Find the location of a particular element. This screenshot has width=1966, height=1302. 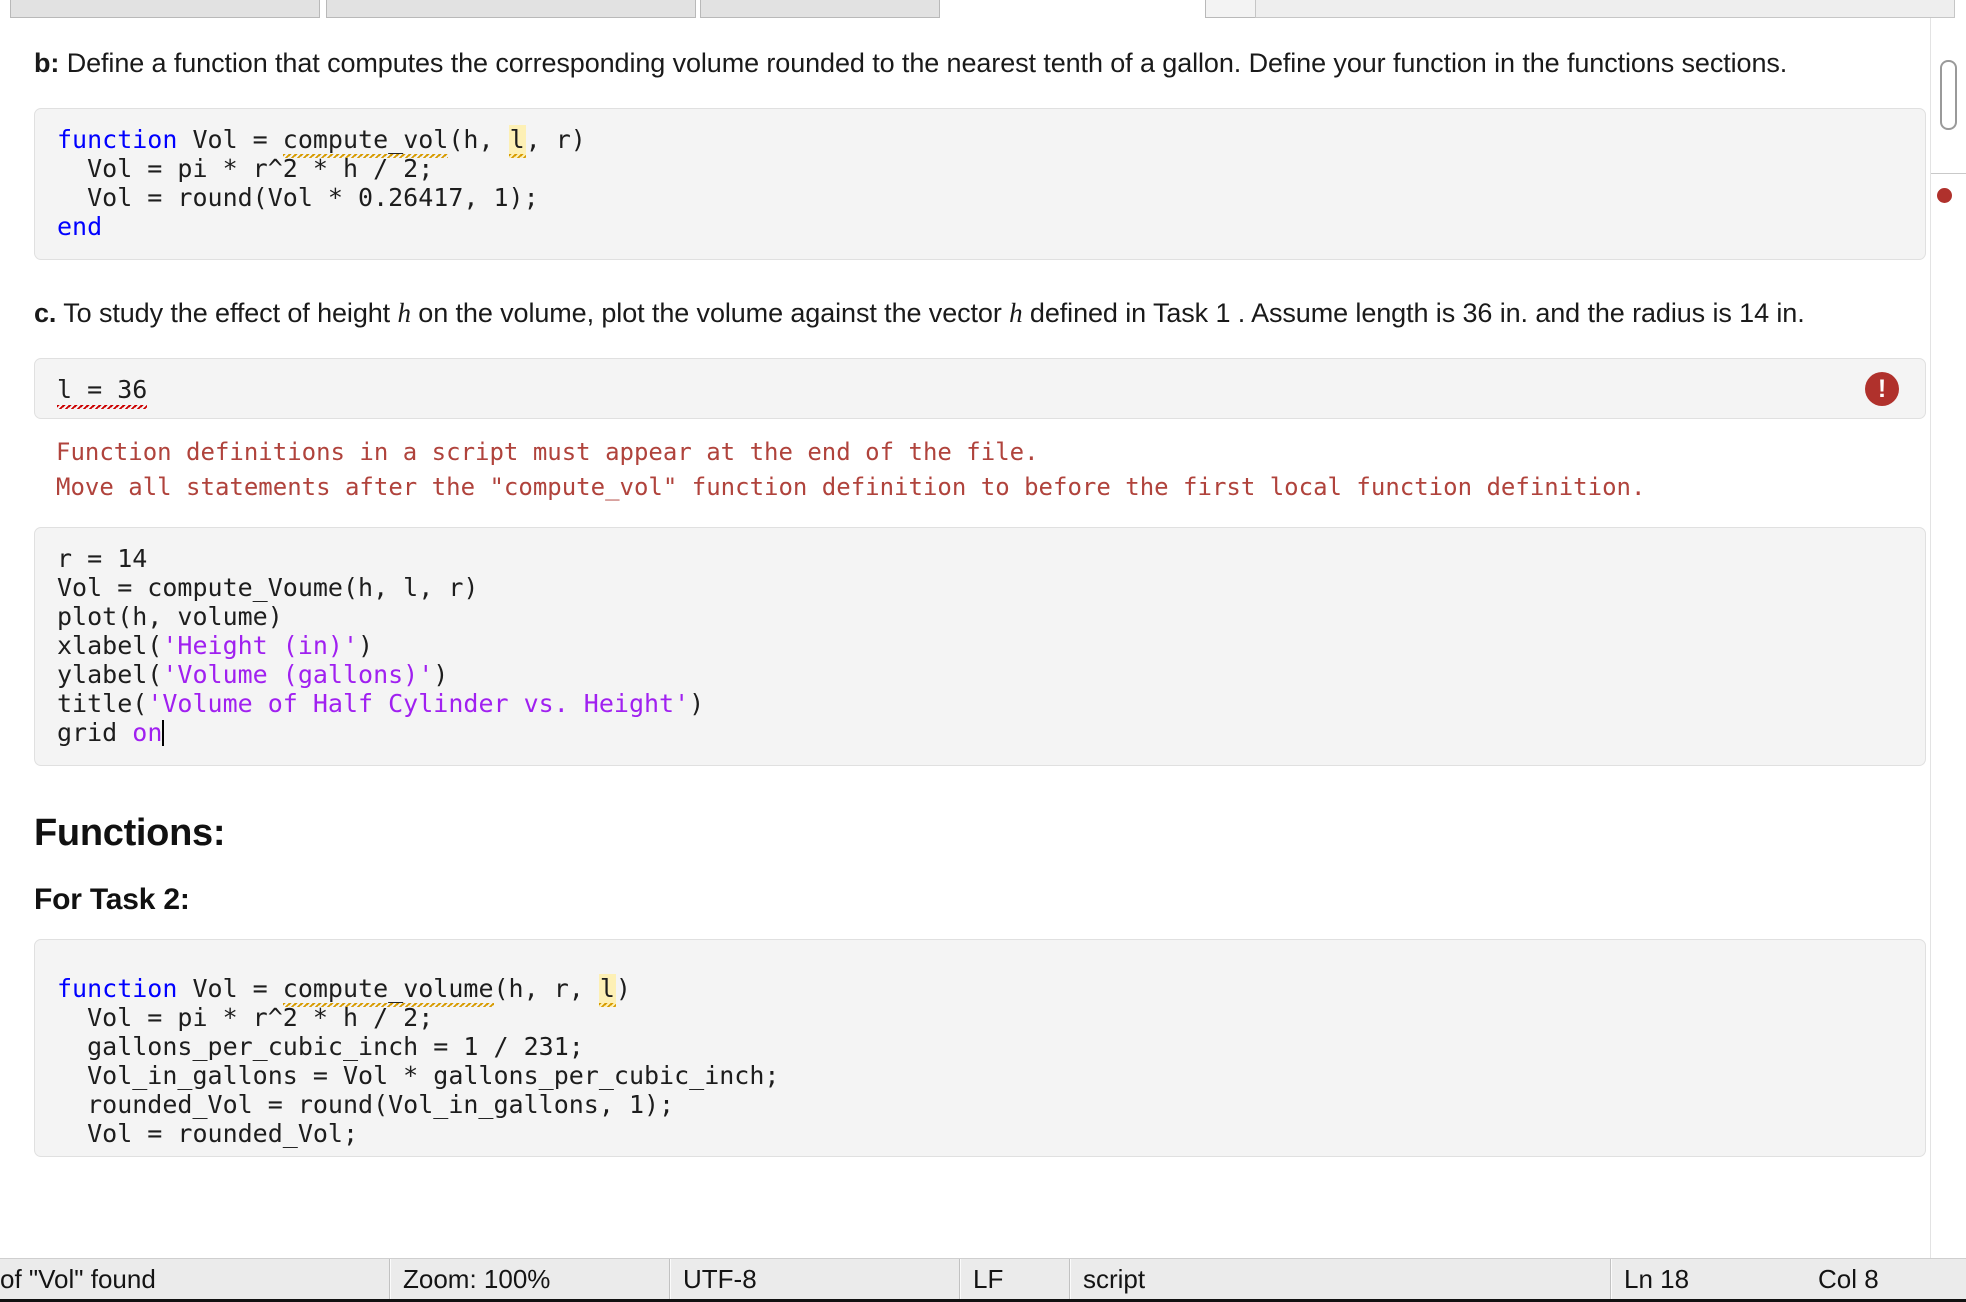

string-literal-on: on is located at coordinates (147, 732).